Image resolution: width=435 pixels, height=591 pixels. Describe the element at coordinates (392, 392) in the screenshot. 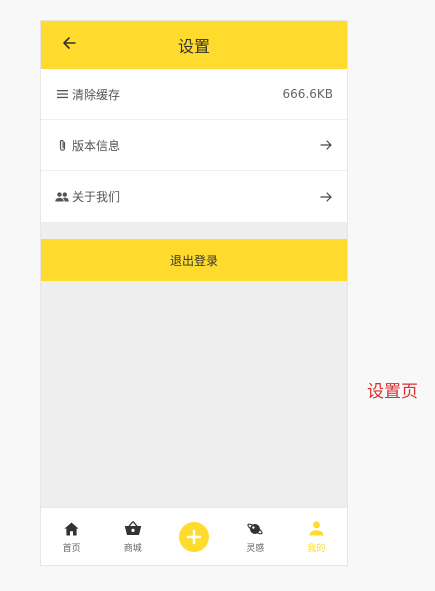

I see `page-caption: 设置页` at that location.